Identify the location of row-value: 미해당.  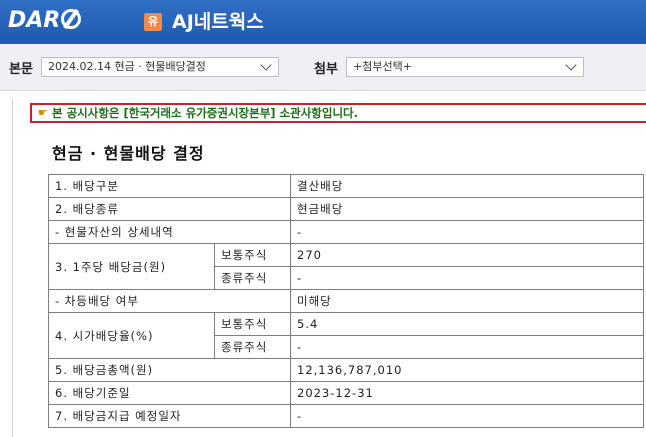
(467, 301).